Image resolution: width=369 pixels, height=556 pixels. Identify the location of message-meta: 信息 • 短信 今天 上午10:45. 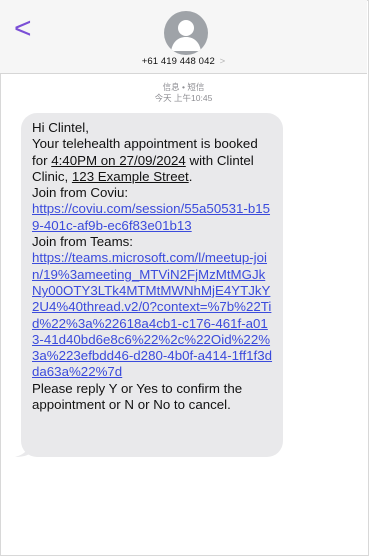
(183, 93).